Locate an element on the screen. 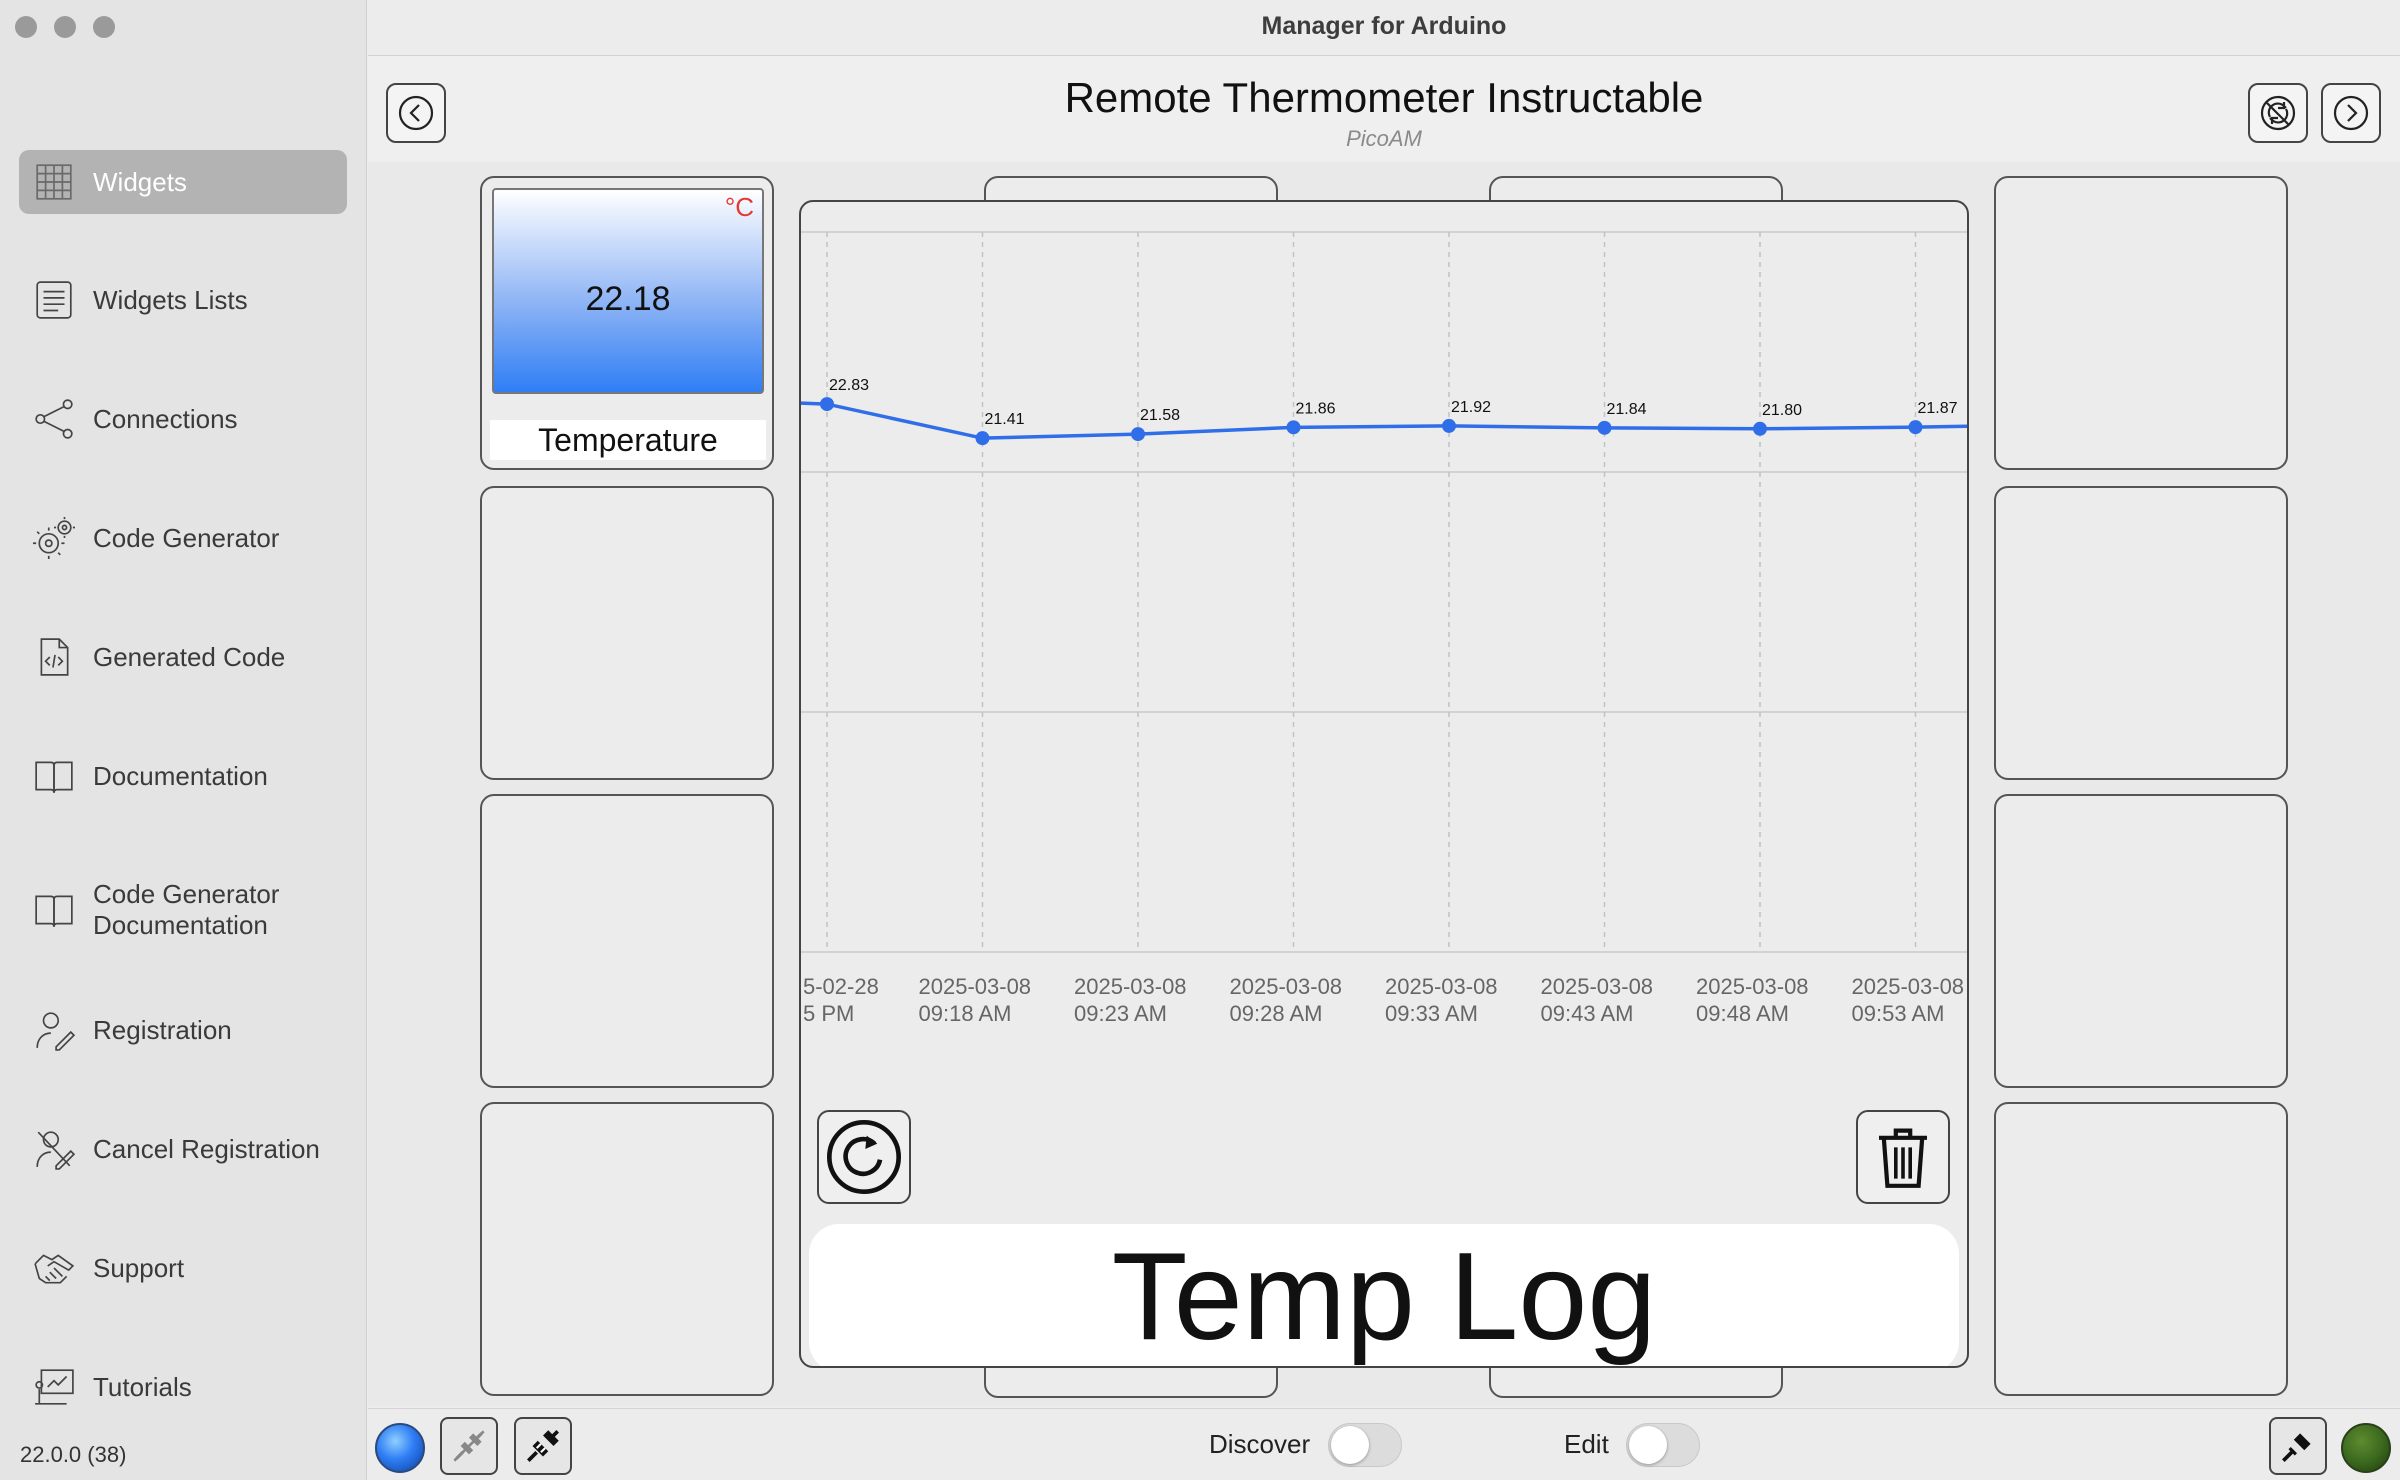  chart-tick-label: 09:18 AM is located at coordinates (965, 1013).